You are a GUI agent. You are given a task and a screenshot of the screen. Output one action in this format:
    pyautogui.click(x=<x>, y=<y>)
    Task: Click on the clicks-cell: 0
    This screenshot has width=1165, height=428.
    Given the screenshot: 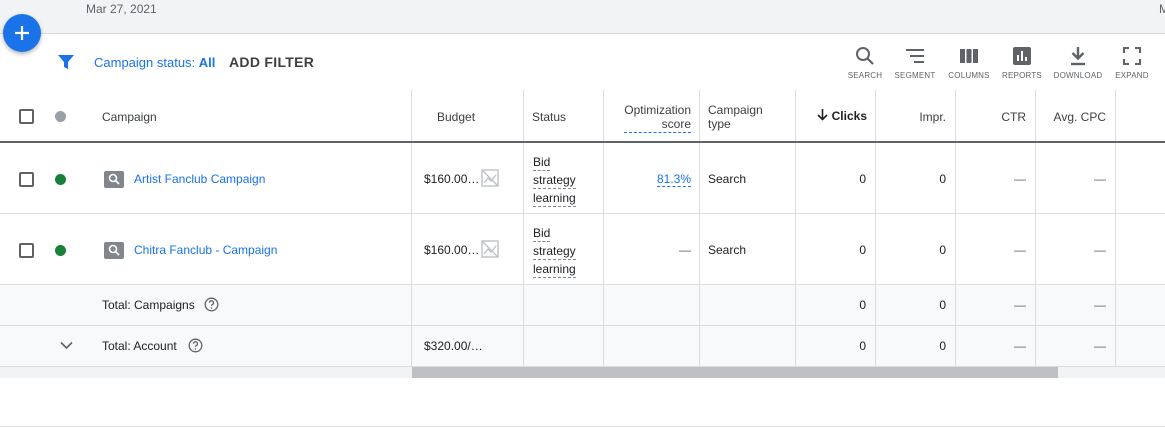 What is the action you would take?
    pyautogui.click(x=836, y=249)
    